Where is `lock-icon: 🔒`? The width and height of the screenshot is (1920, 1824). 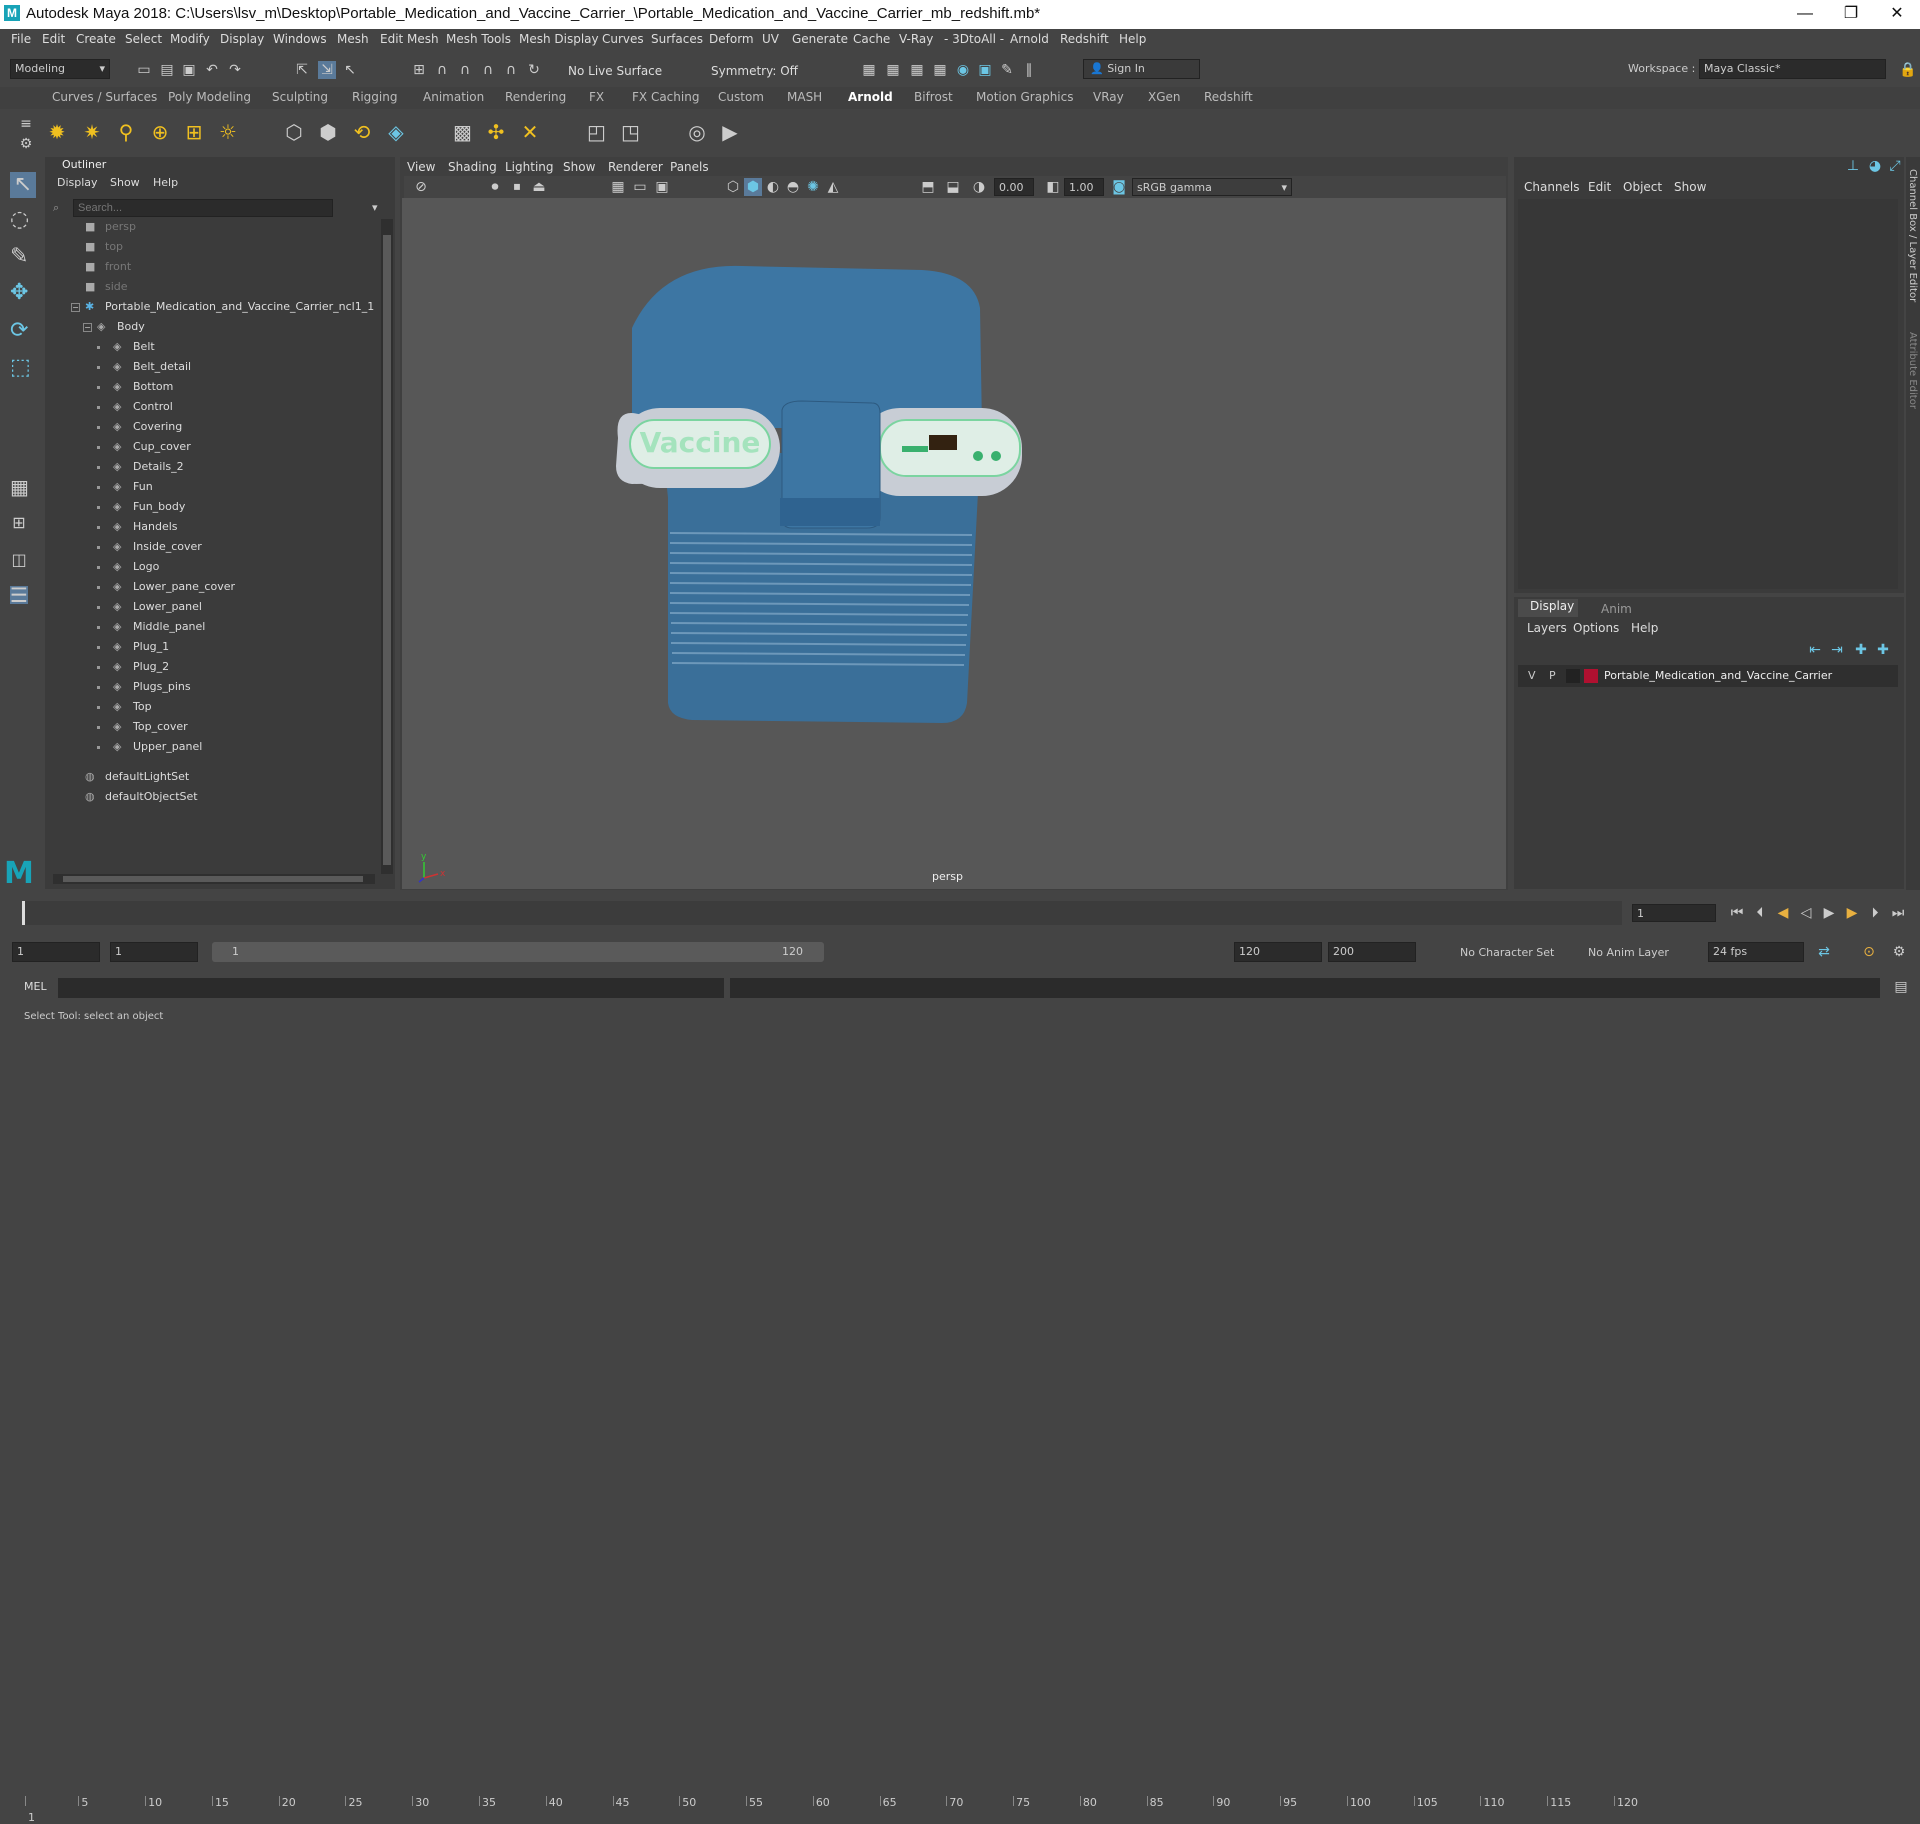 lock-icon: 🔒 is located at coordinates (1908, 70).